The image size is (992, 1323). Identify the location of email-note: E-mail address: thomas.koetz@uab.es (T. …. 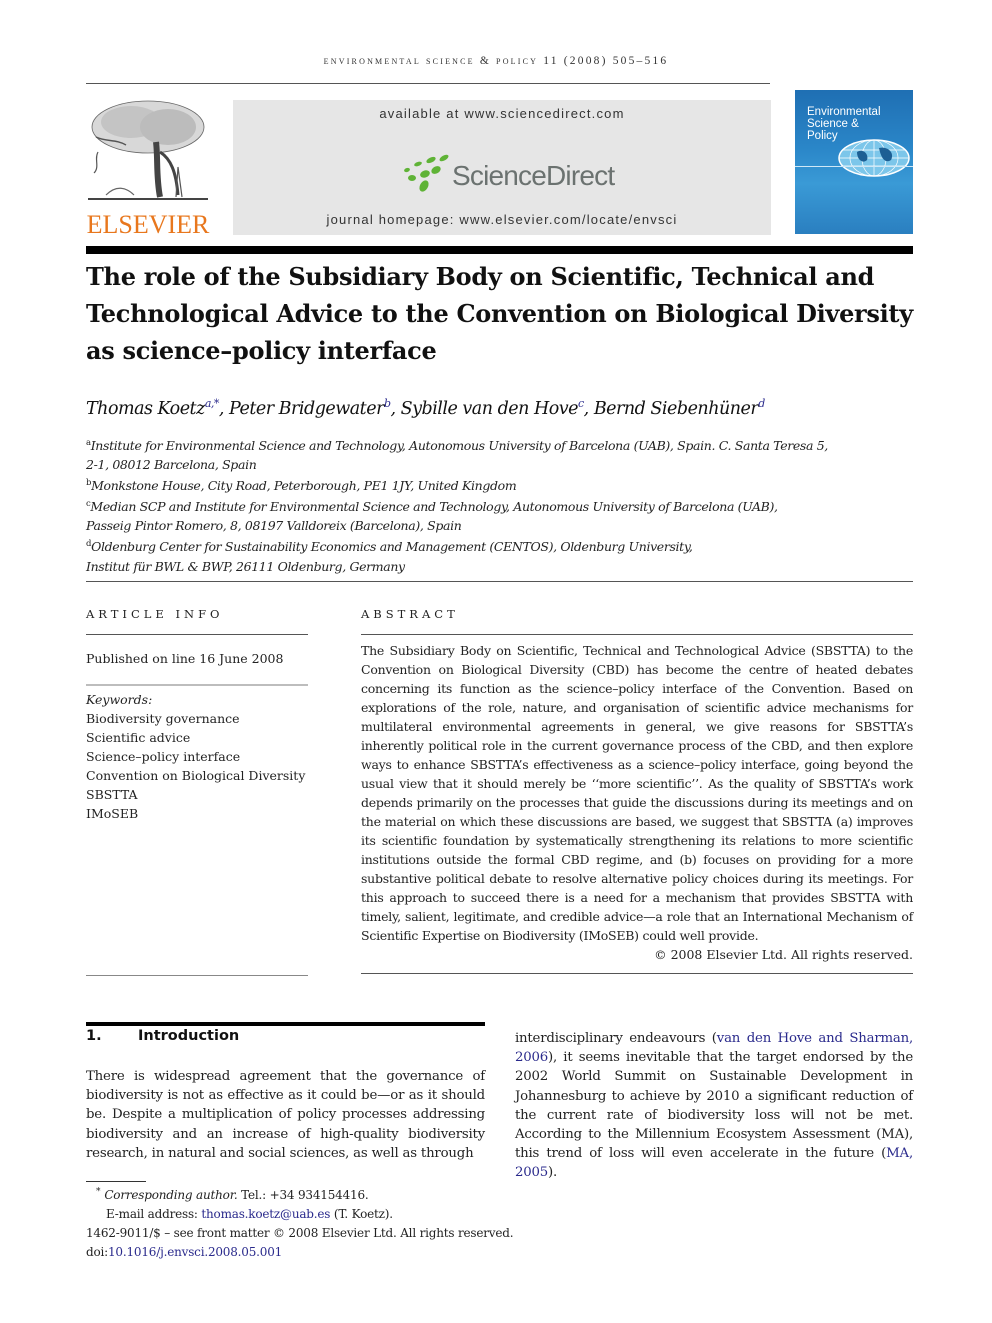
(249, 1214).